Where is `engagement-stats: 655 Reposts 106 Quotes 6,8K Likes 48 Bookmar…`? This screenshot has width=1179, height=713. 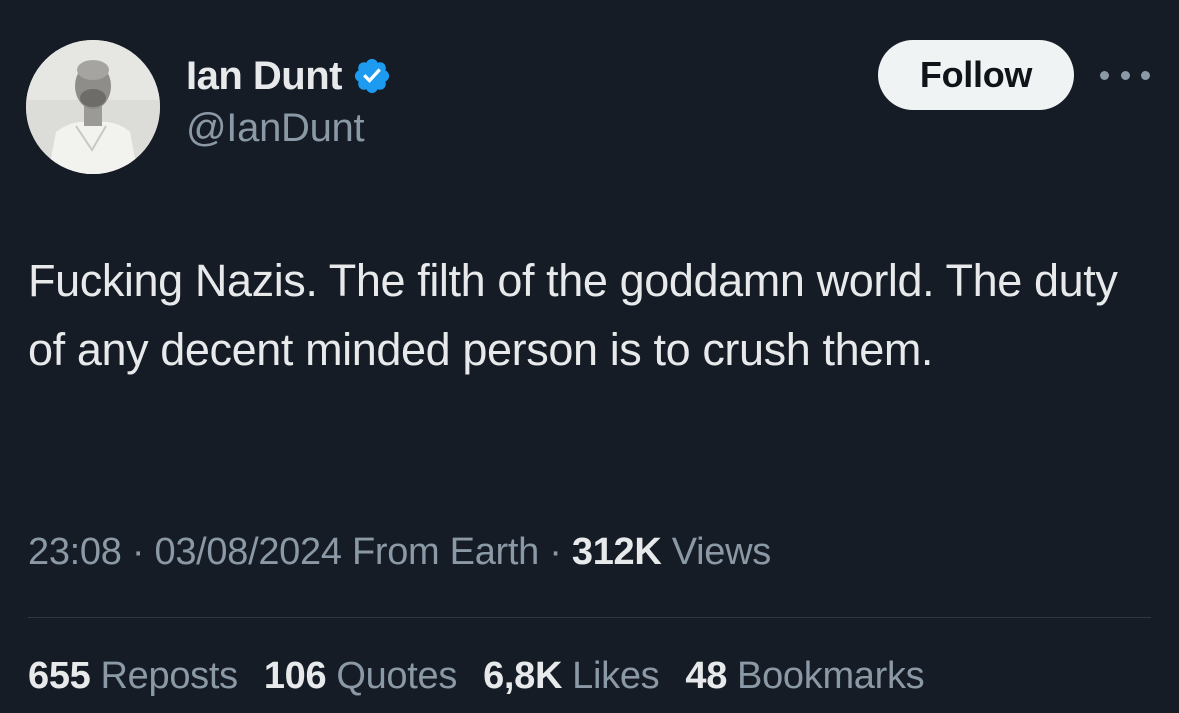
engagement-stats: 655 Reposts 106 Quotes 6,8K Likes 48 Bookmar… is located at coordinates (489, 676).